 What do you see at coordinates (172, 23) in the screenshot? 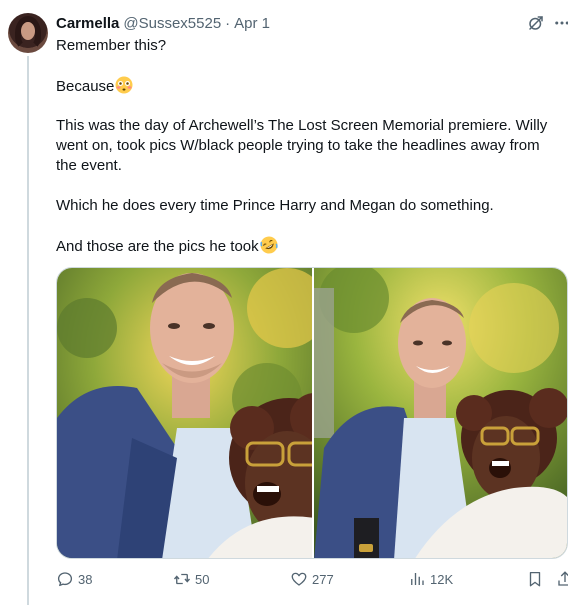
I see `author-handle: @Sussex5525` at bounding box center [172, 23].